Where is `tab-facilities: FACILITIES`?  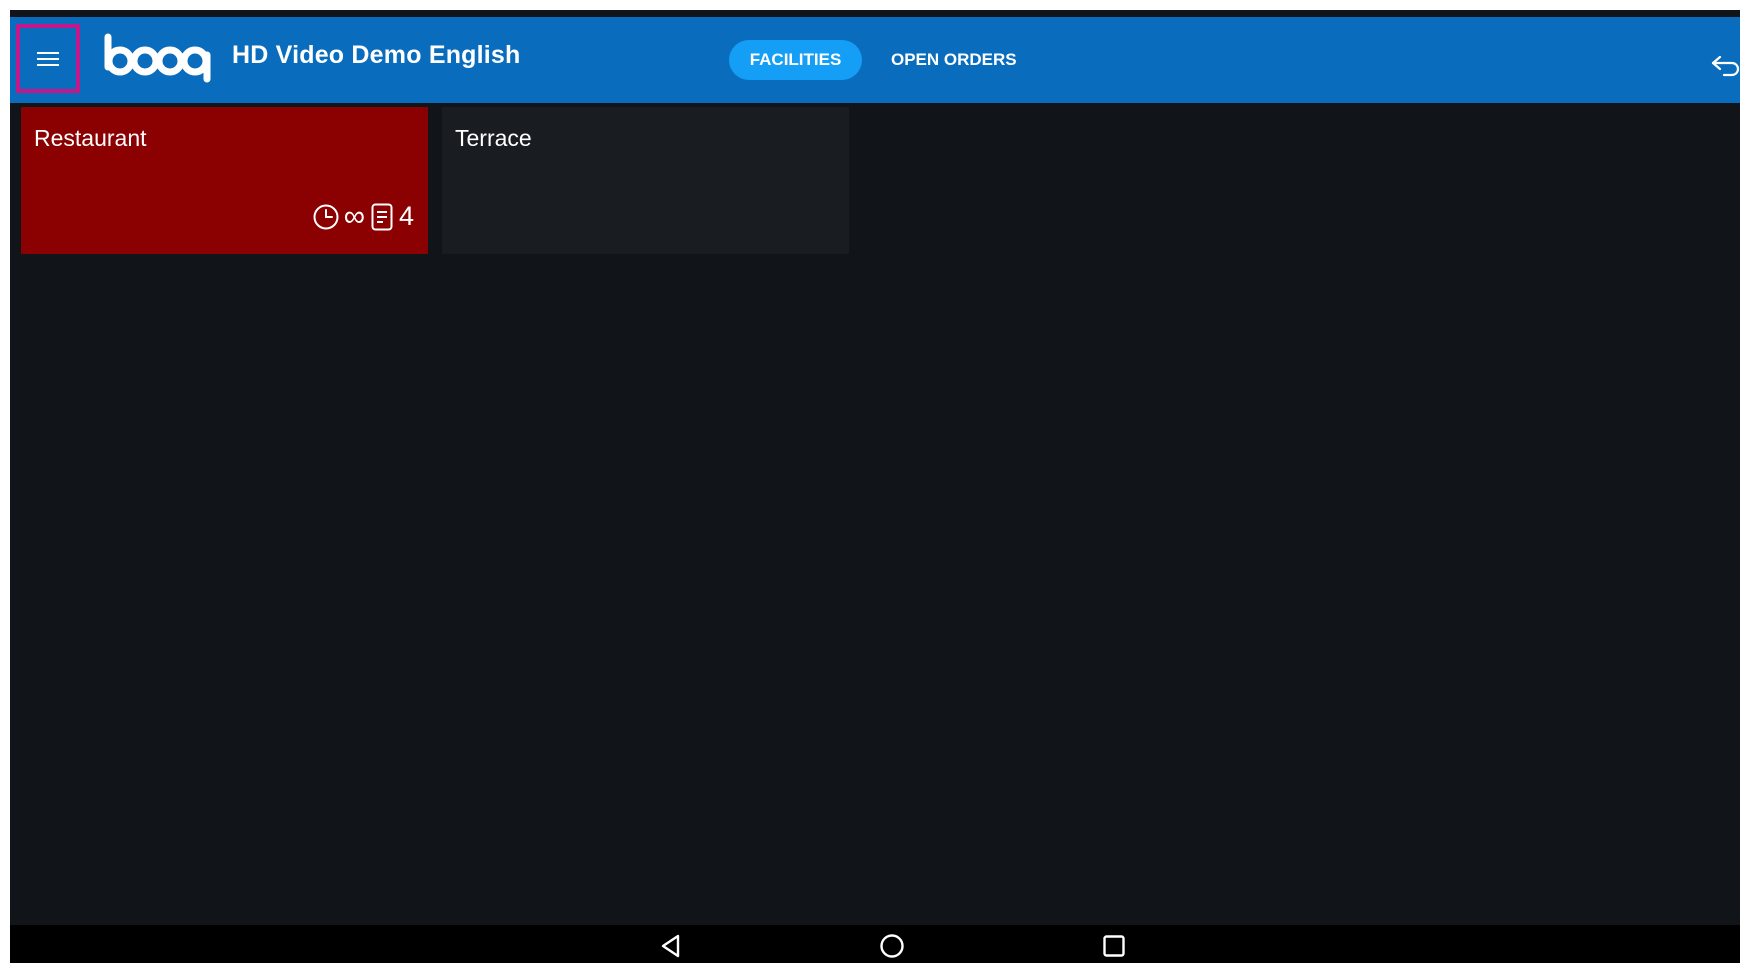 tab-facilities: FACILITIES is located at coordinates (795, 60).